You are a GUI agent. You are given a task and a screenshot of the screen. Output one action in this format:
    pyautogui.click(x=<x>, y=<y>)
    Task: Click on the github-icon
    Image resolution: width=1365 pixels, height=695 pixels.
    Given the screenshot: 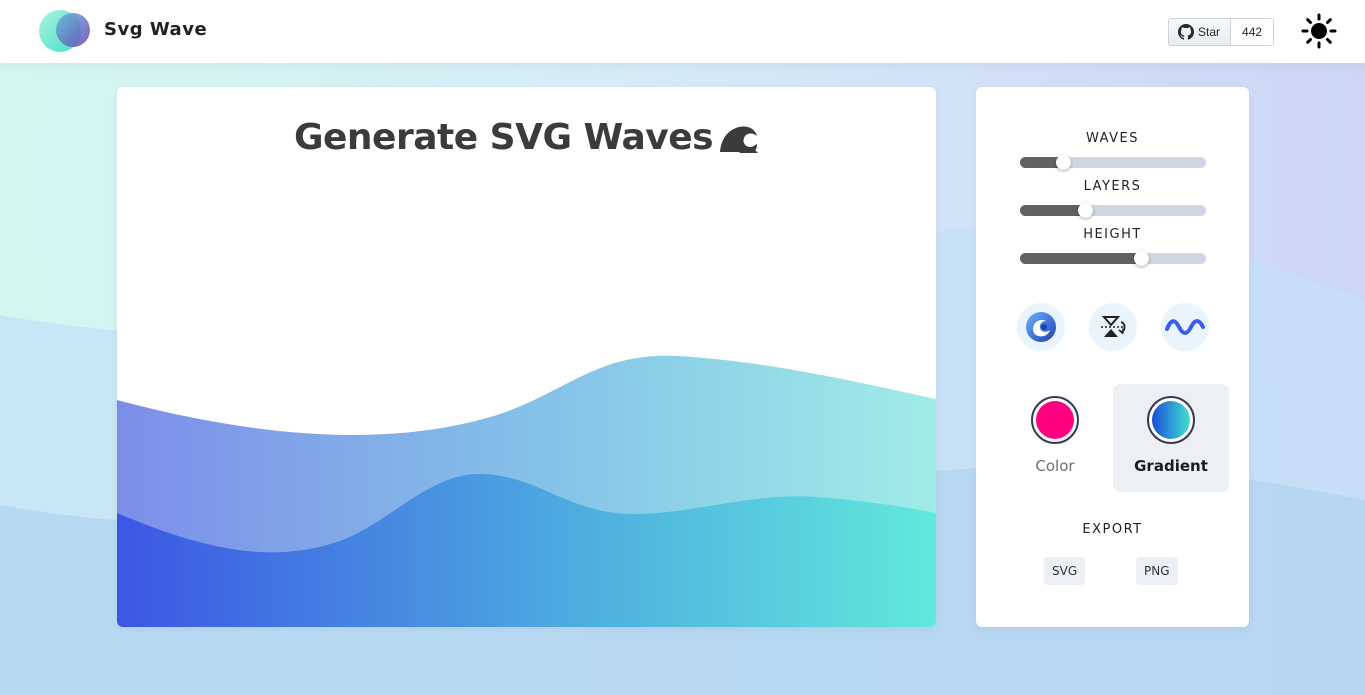 What is the action you would take?
    pyautogui.click(x=1186, y=32)
    